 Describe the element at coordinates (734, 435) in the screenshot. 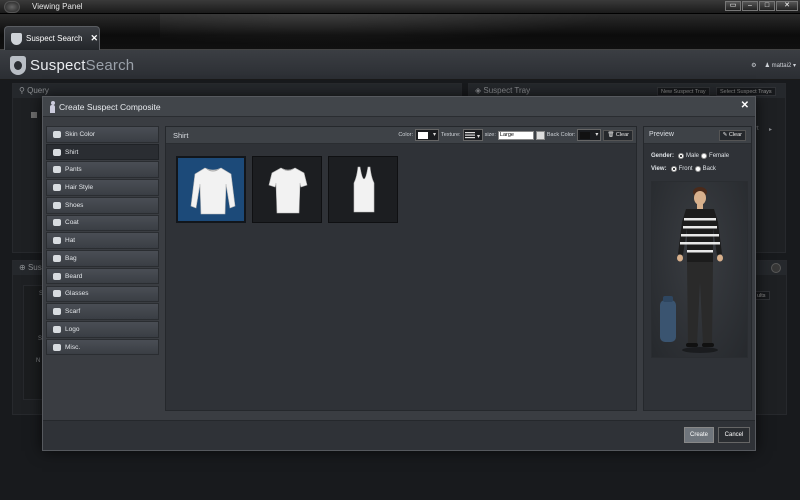

I see `cancel-button: Cancel` at that location.